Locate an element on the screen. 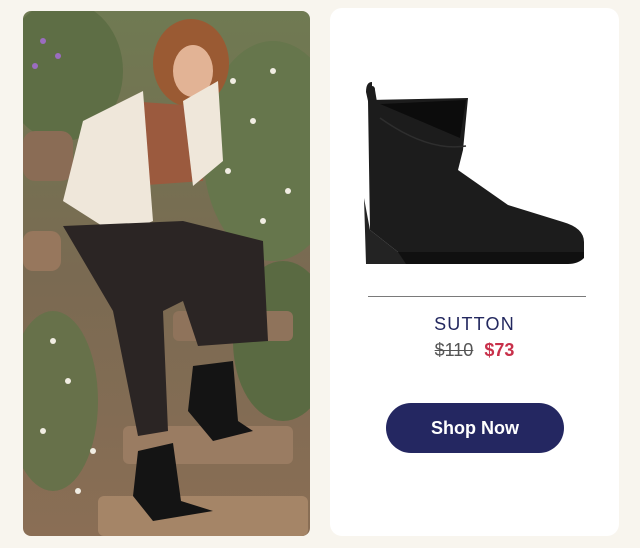  product-name: SUTTON is located at coordinates (474, 324).